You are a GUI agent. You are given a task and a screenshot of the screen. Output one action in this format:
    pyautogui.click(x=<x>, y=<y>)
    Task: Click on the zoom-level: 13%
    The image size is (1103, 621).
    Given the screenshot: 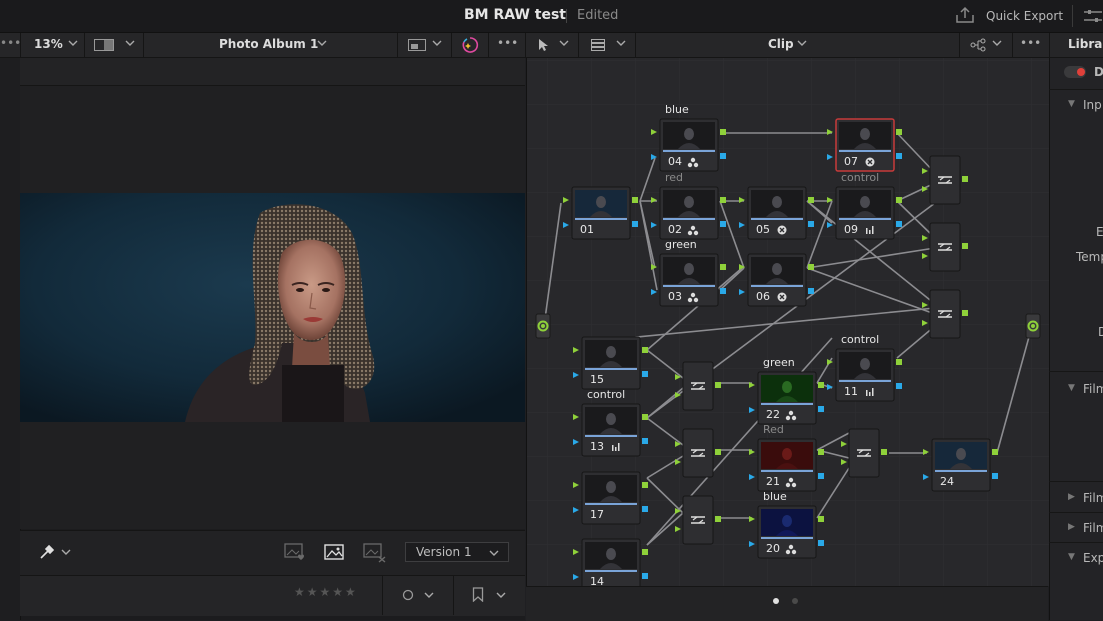 What is the action you would take?
    pyautogui.click(x=48, y=44)
    